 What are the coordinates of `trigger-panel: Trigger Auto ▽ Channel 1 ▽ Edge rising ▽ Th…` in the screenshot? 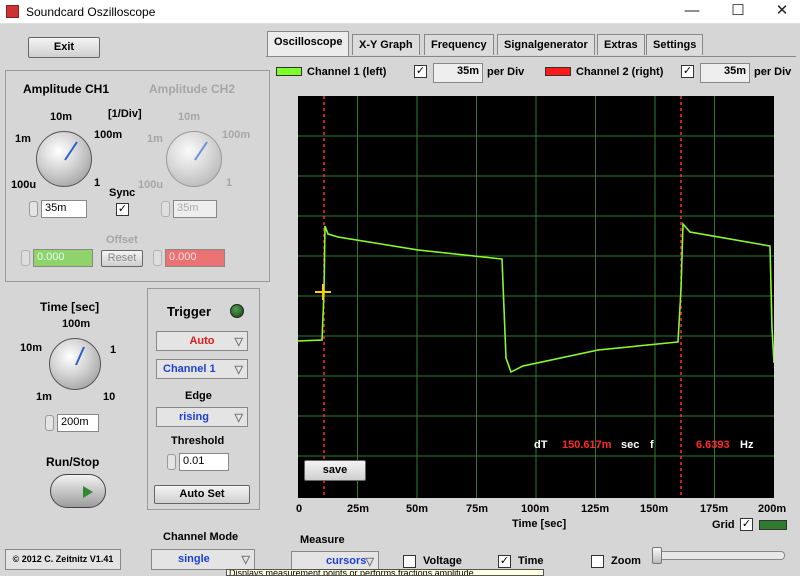 It's located at (203, 399).